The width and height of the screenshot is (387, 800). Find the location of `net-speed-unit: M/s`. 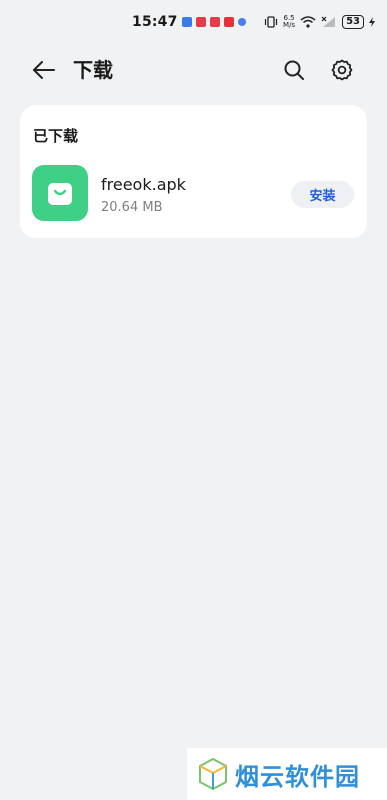

net-speed-unit: M/s is located at coordinates (289, 25).